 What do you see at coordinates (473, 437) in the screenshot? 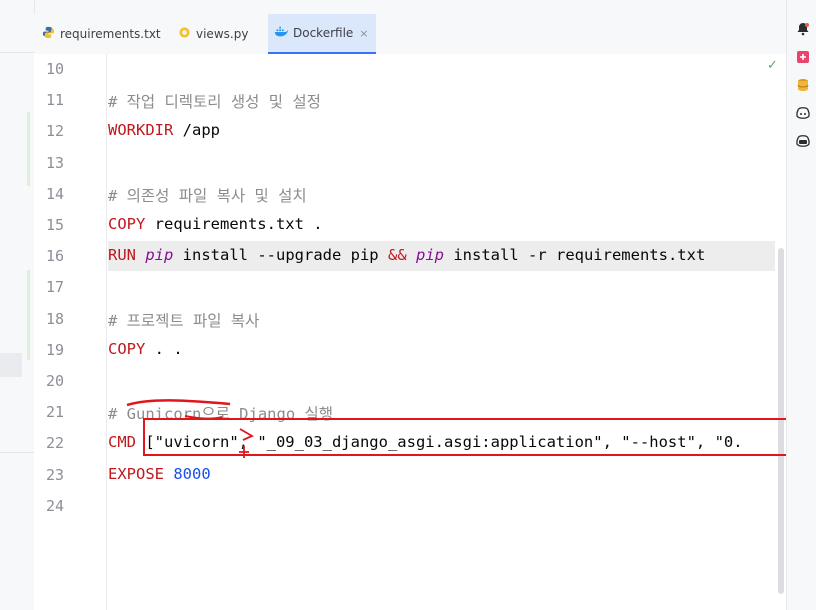
I see `highlight-box` at bounding box center [473, 437].